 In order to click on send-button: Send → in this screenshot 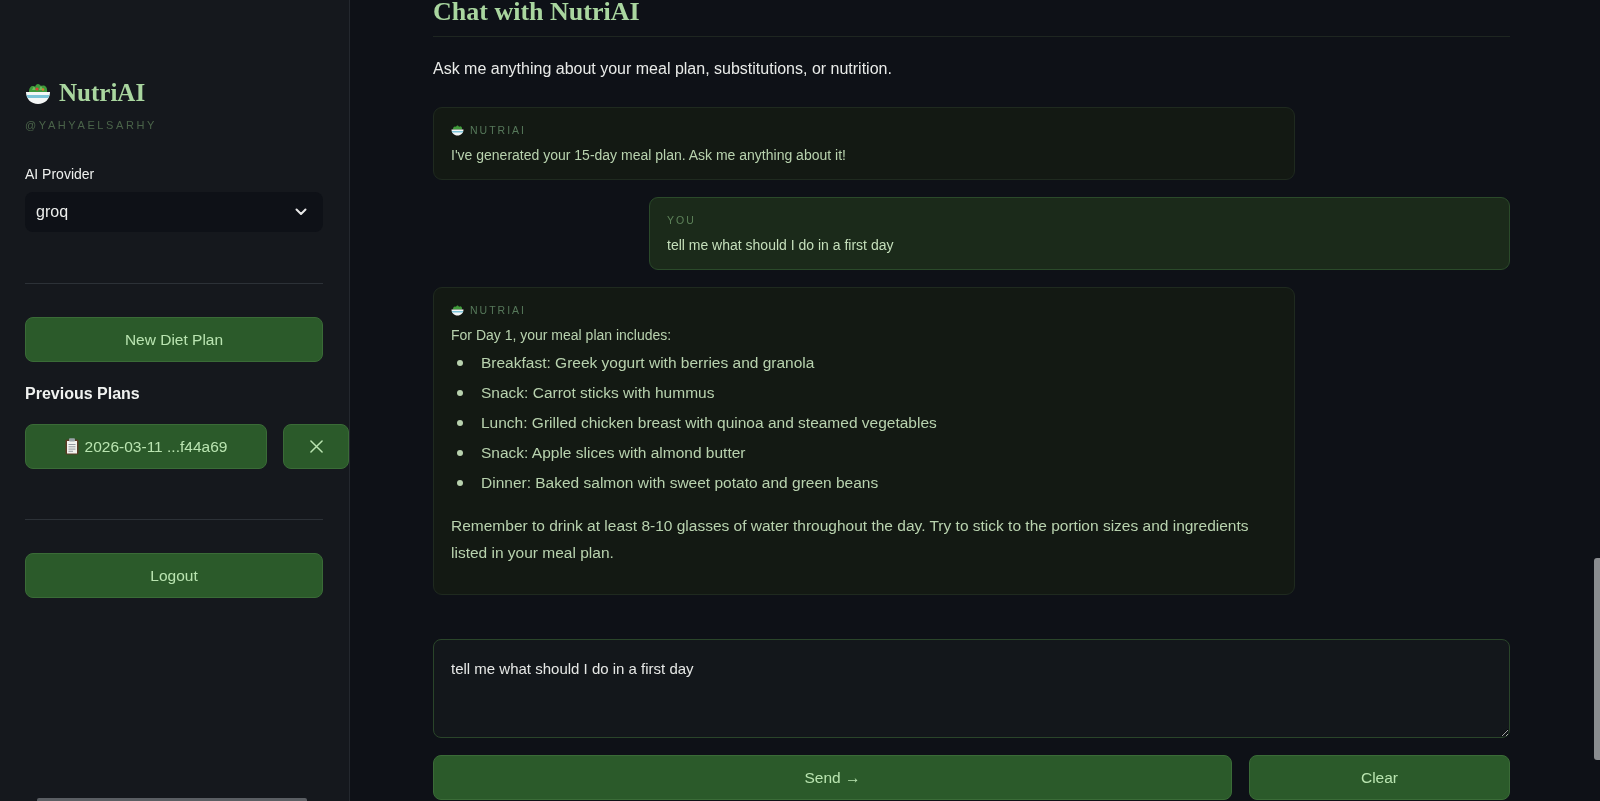, I will do `click(832, 777)`.